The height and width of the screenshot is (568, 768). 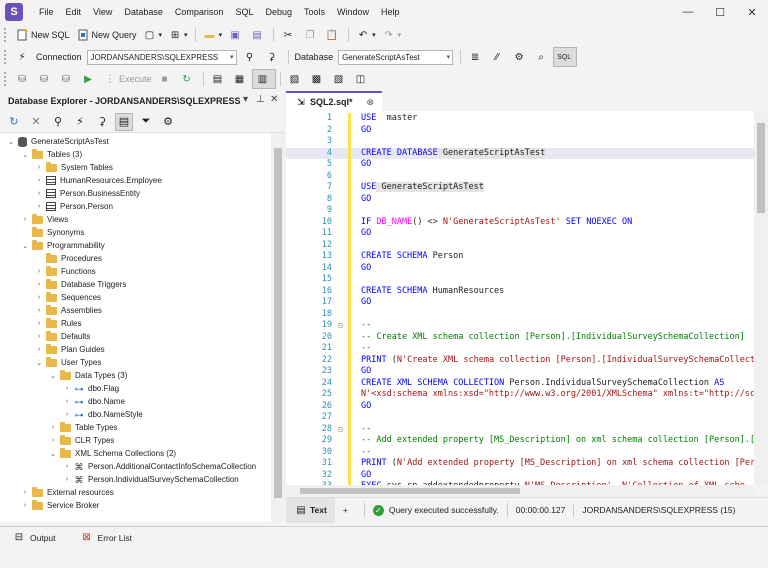 I want to click on options-button: ⚙, so click(x=520, y=57).